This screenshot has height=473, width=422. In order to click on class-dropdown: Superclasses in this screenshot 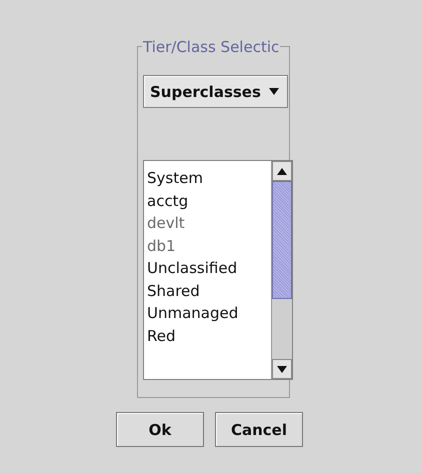, I will do `click(215, 91)`.